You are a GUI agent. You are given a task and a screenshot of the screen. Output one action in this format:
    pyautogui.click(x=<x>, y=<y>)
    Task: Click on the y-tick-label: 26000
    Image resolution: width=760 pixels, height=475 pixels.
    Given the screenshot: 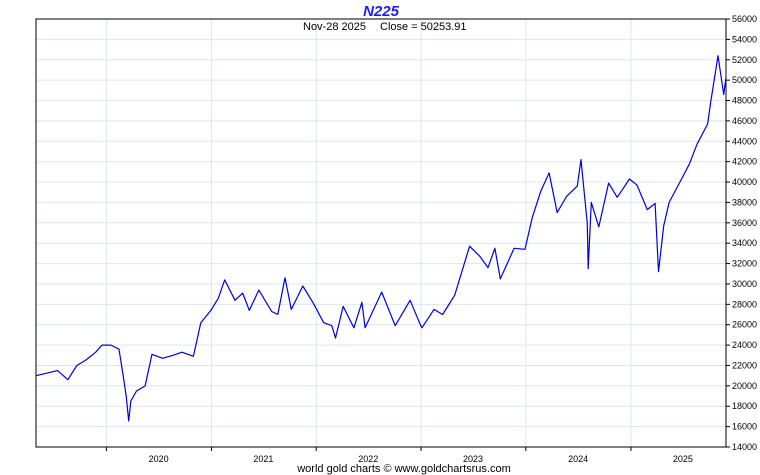 What is the action you would take?
    pyautogui.click(x=744, y=325)
    